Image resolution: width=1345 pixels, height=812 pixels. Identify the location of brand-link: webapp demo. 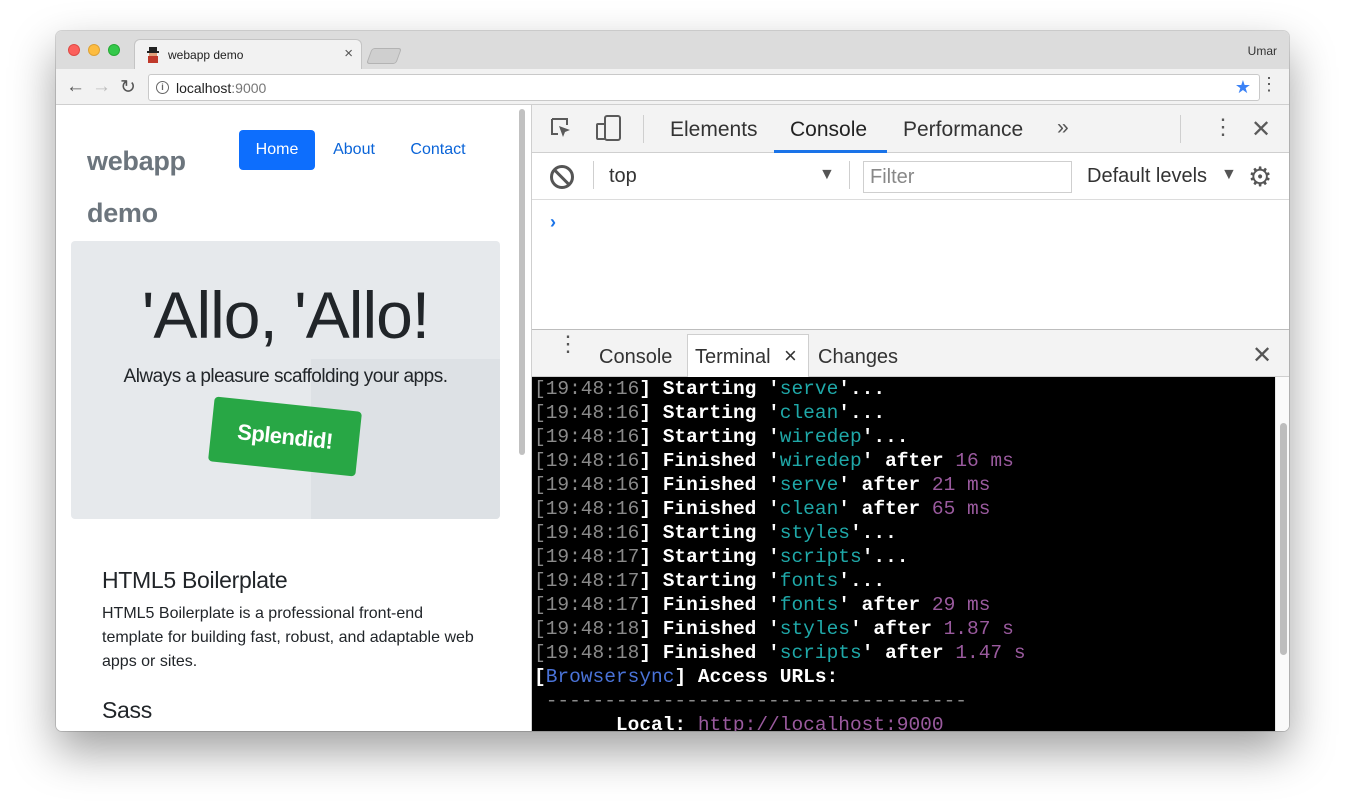
(157, 187).